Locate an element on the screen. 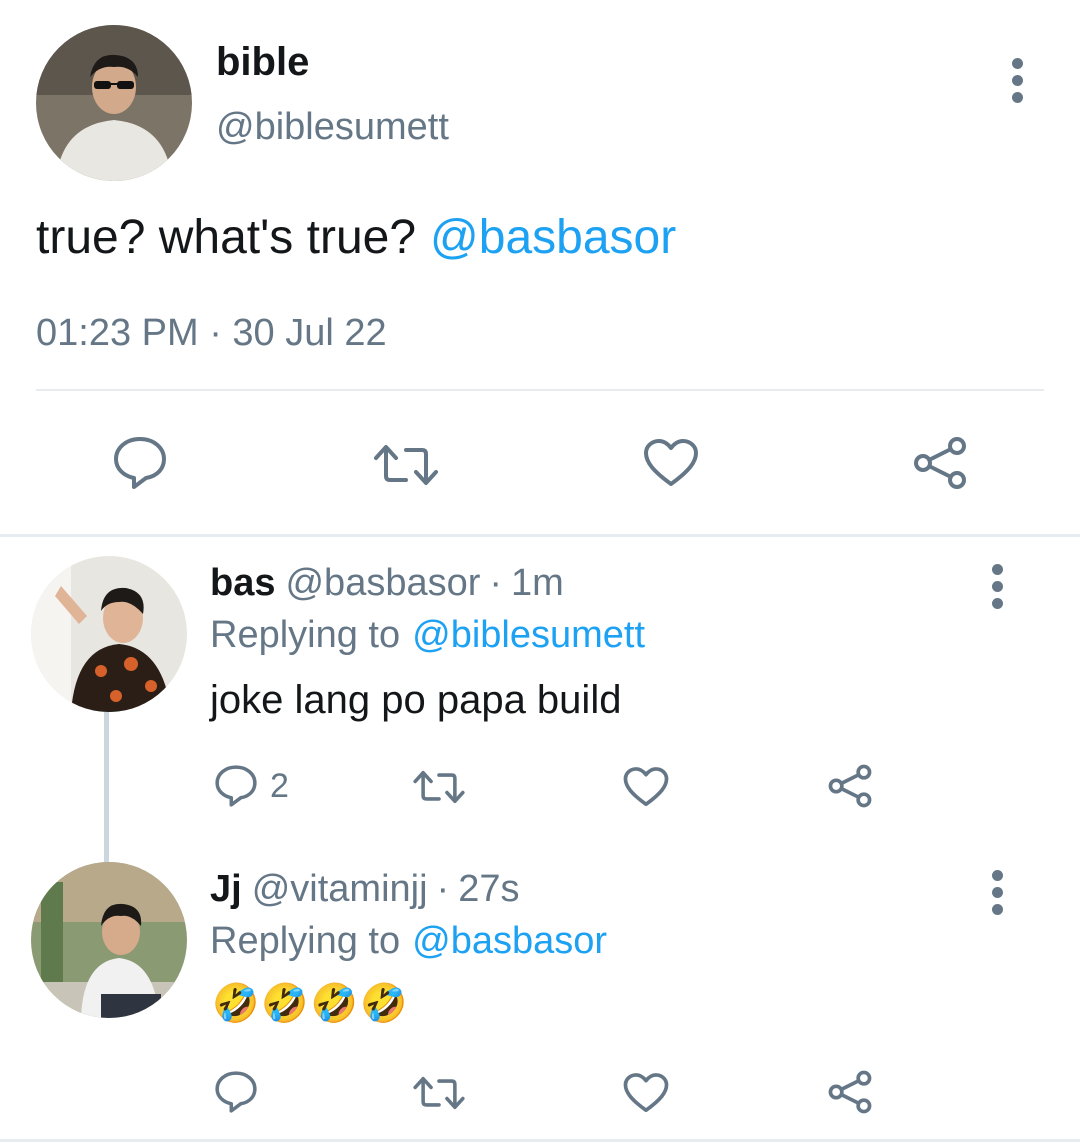 The width and height of the screenshot is (1080, 1143). avatar-bible is located at coordinates (114, 103).